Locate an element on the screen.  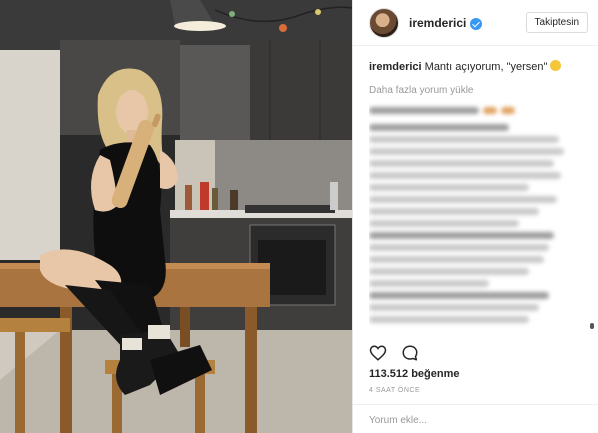
post-caption: iremderici Mantı açıyorum, "yersen" is located at coordinates (476, 67).